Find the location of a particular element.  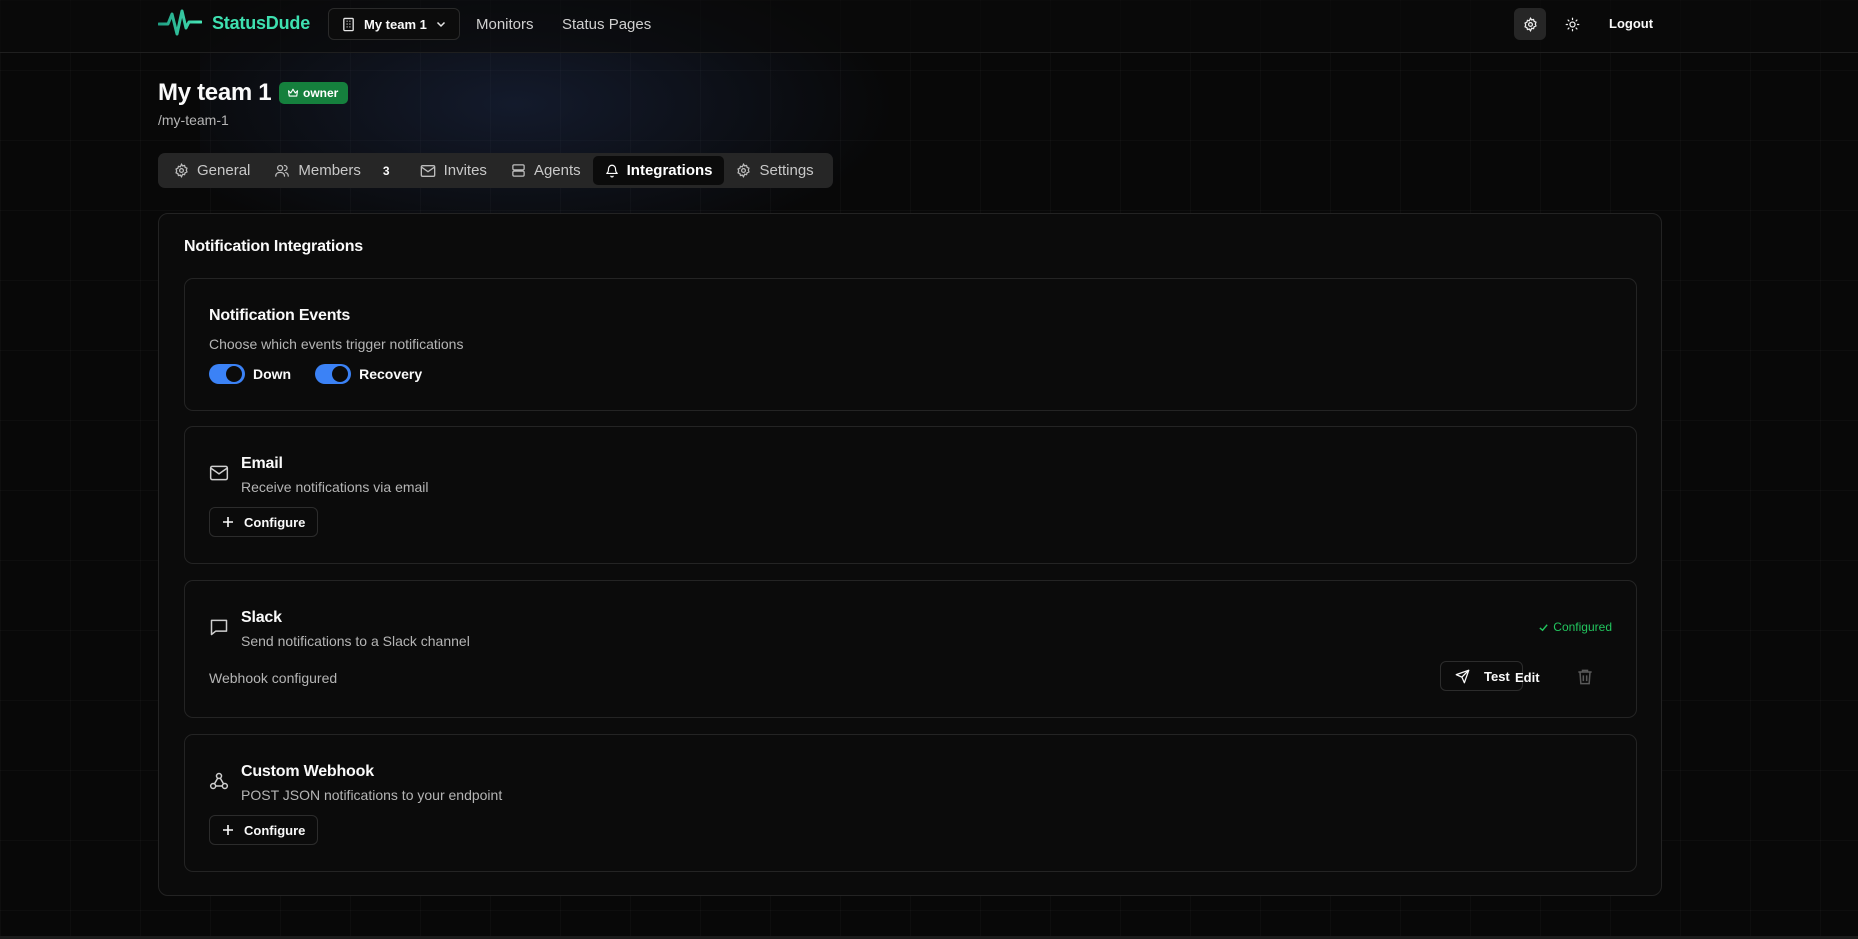

recovery-toggle is located at coordinates (333, 374).